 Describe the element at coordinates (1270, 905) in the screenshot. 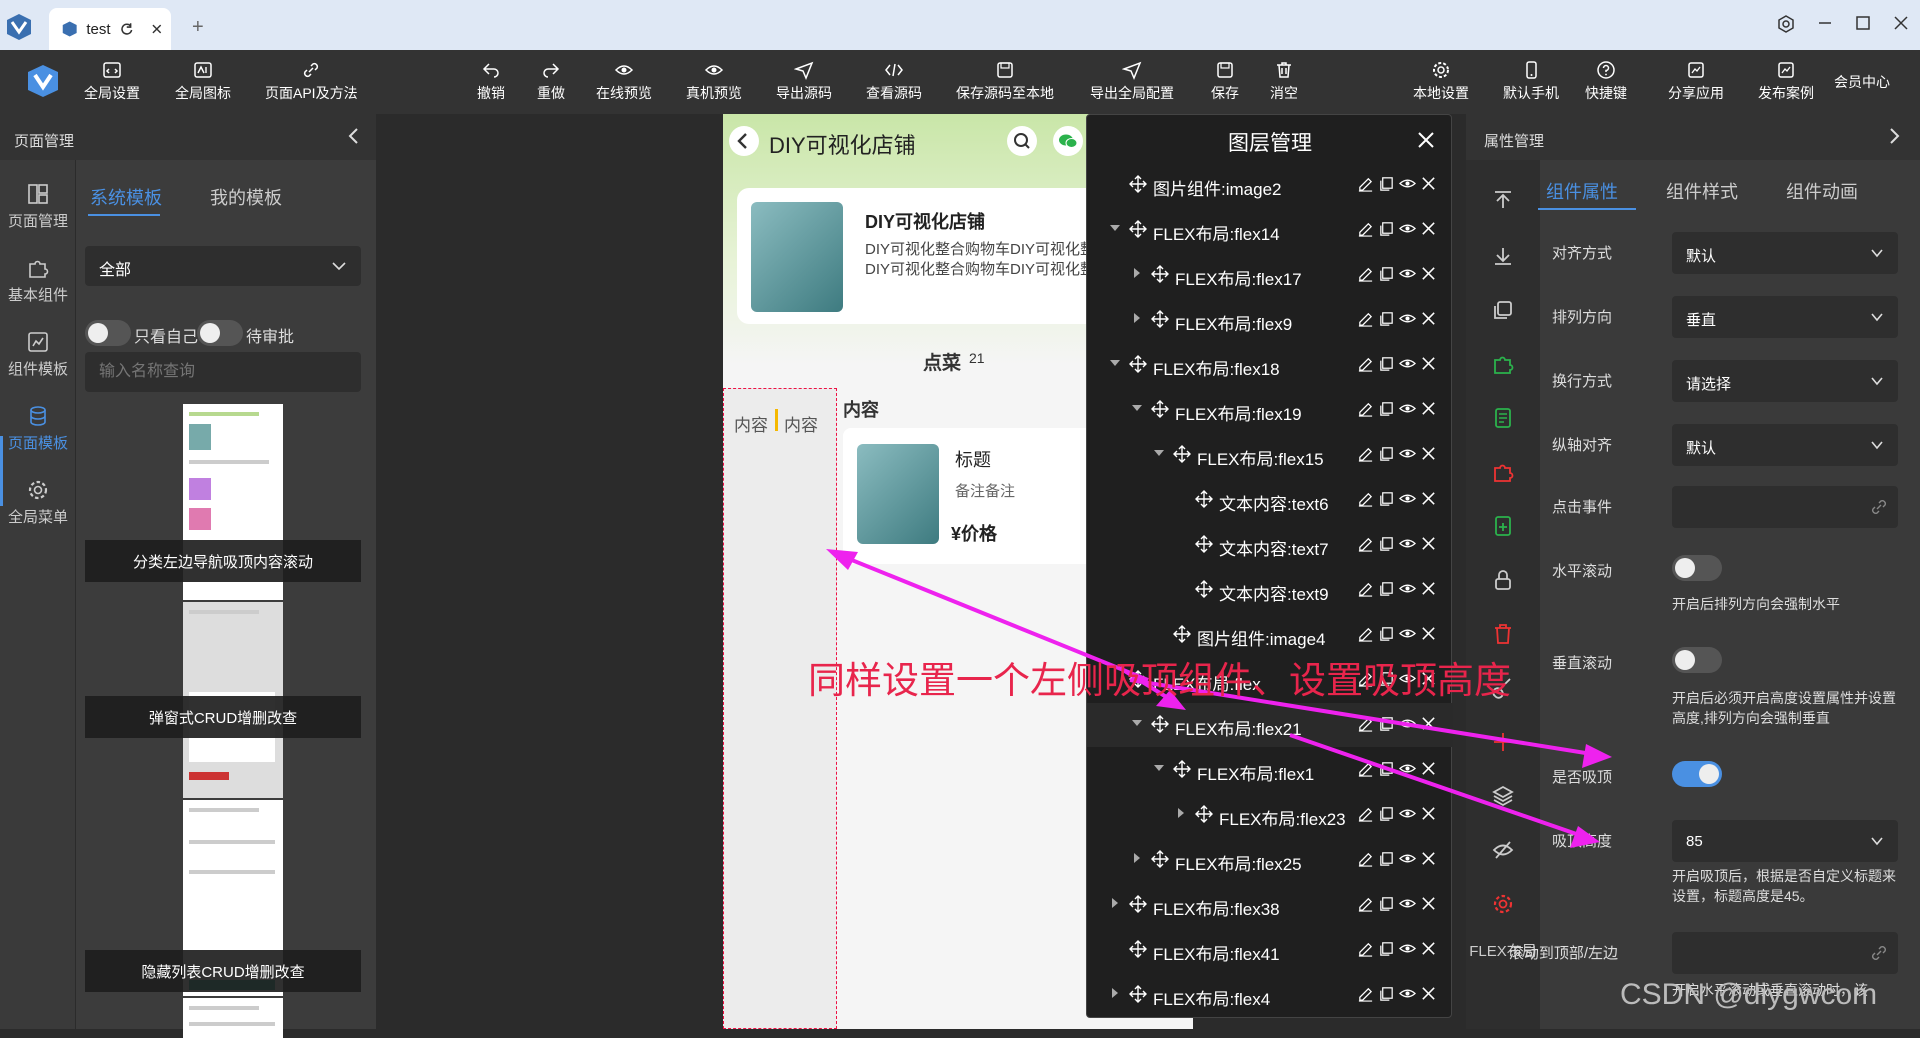

I see `layer-row: FLEX布局:flex38` at that location.